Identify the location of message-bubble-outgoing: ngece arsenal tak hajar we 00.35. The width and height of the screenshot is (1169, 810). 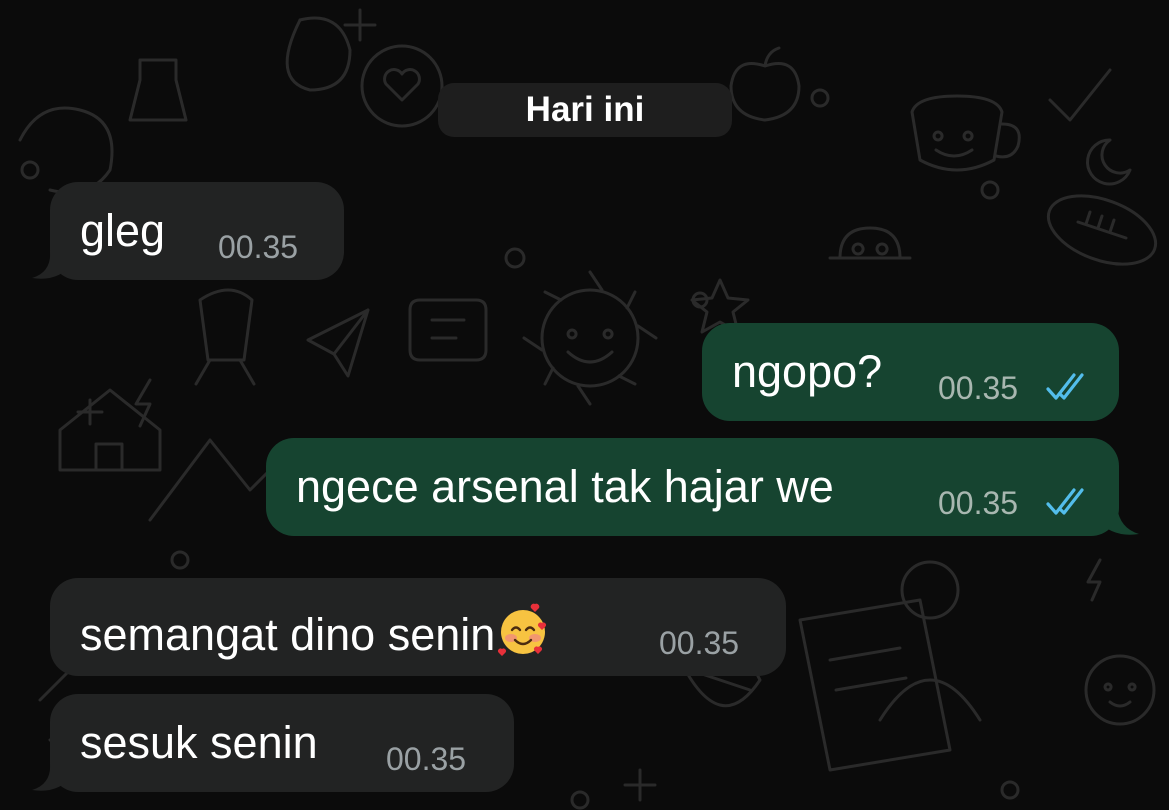
(702, 487).